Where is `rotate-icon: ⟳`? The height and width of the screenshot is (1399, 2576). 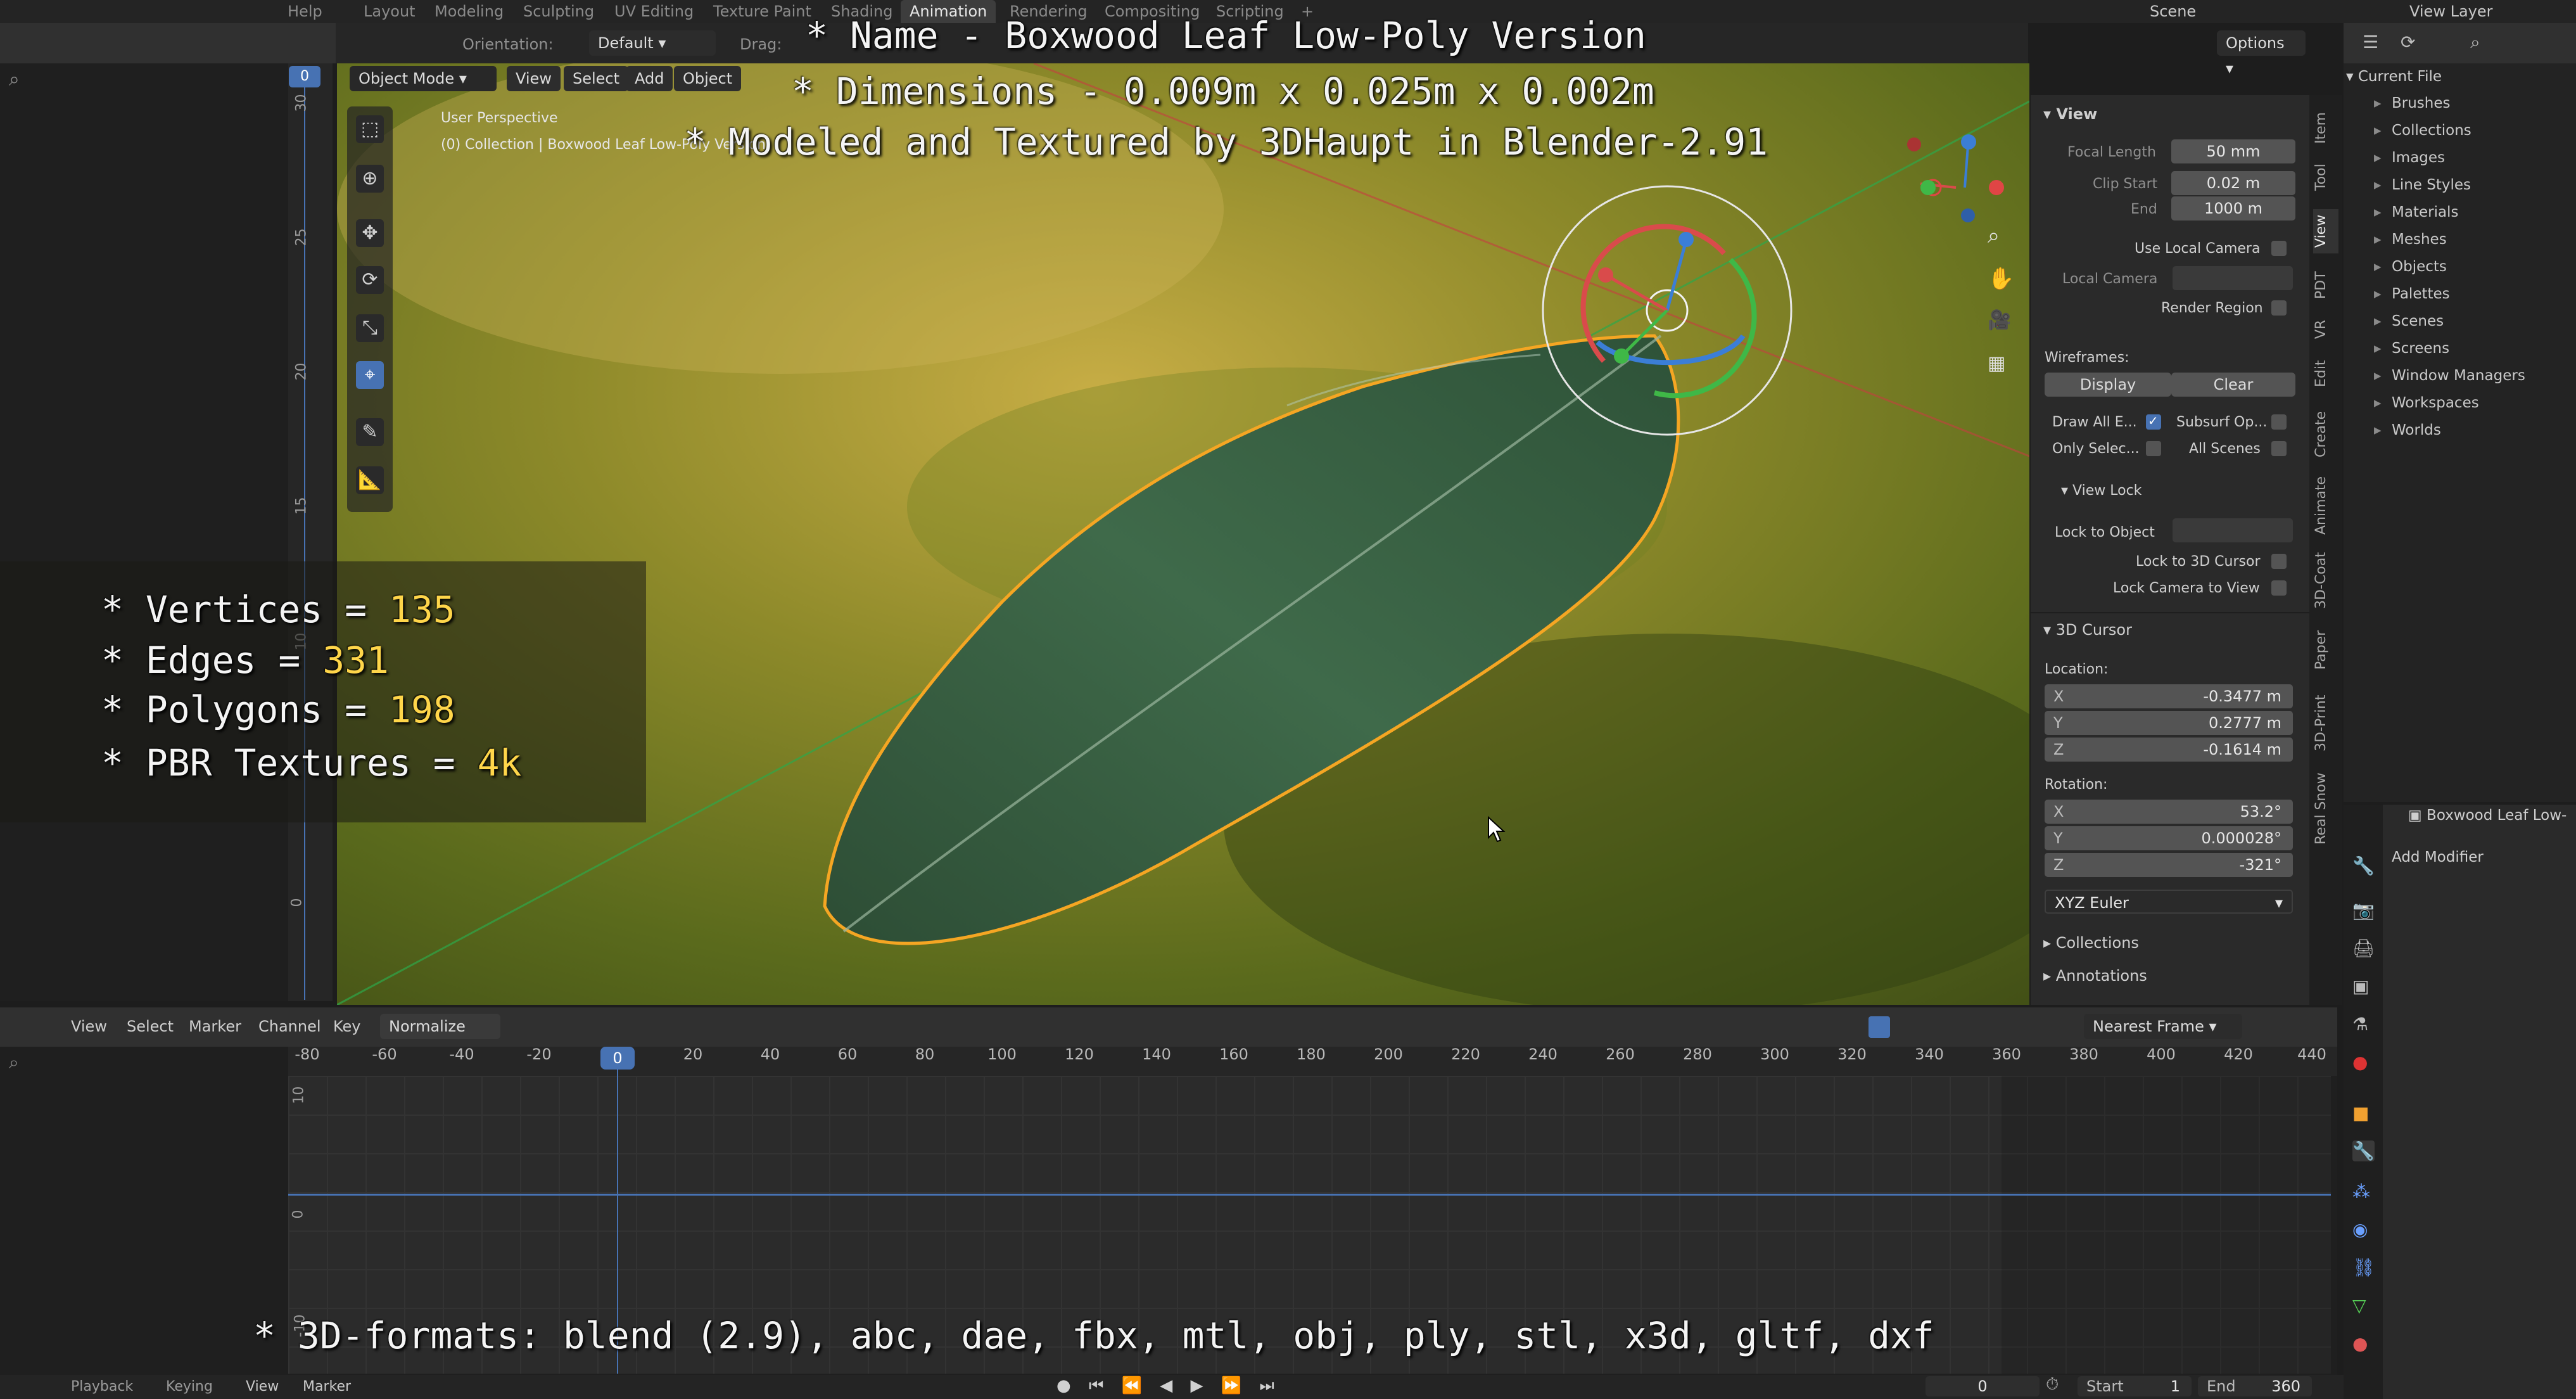
rotate-icon: ⟳ is located at coordinates (370, 280).